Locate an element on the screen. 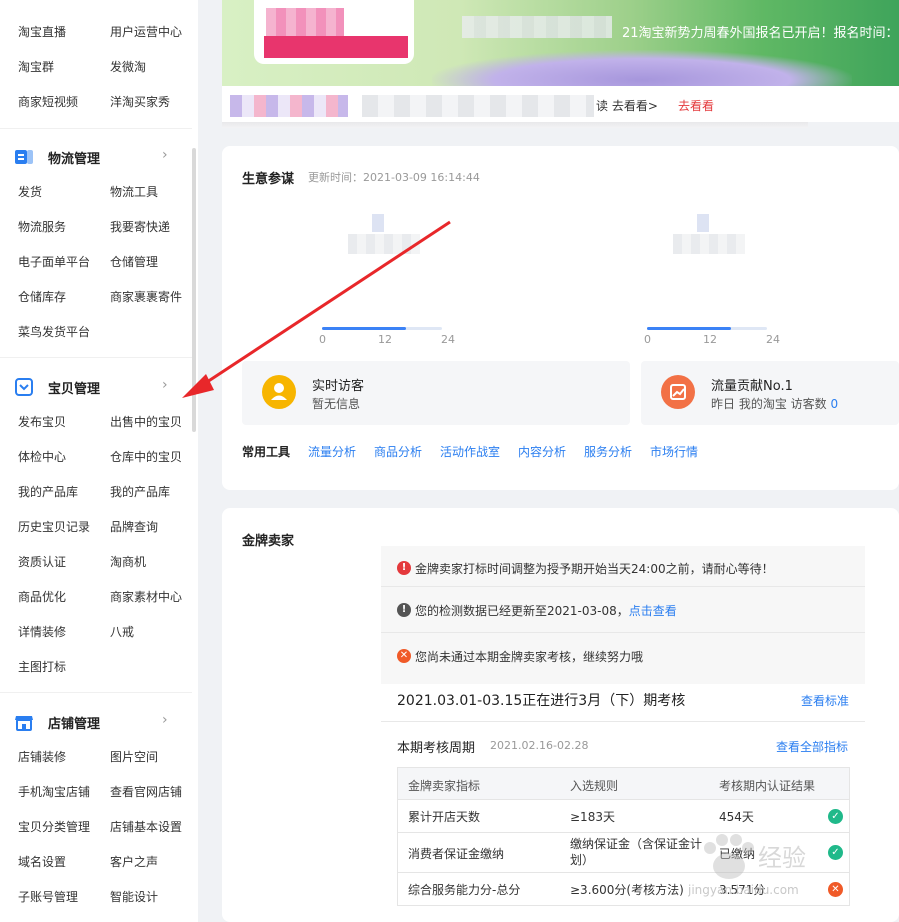  blurred-value is located at coordinates (378, 223).